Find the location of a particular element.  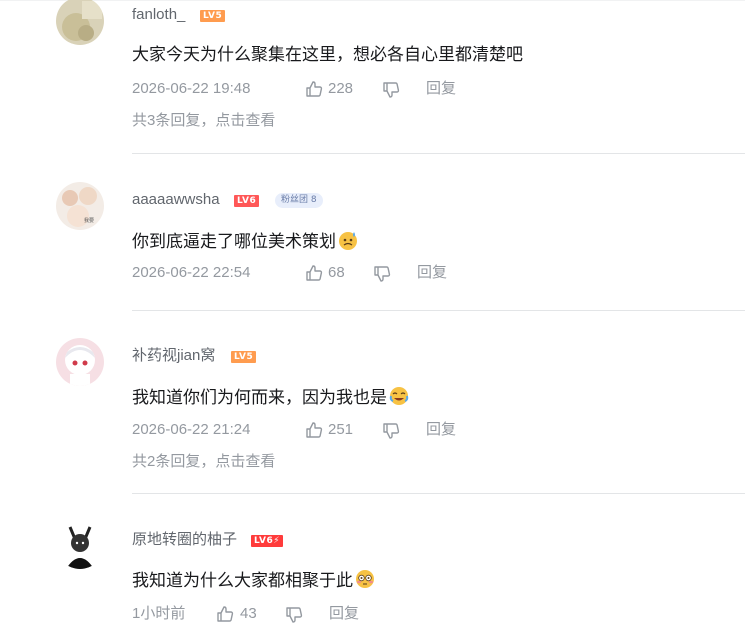

svg-text: 我要 is located at coordinates (89, 220).